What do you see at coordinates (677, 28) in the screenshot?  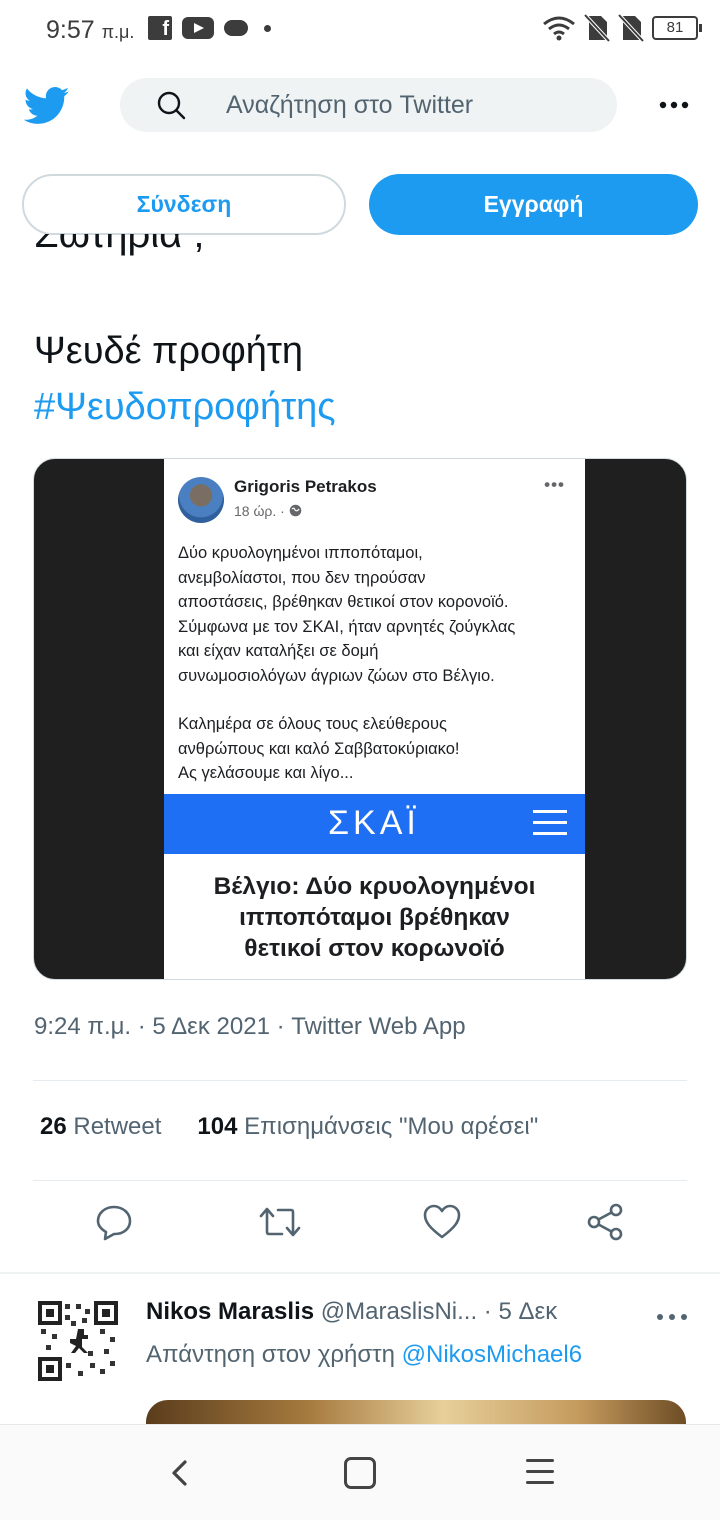 I see `battery-icon: 81` at bounding box center [677, 28].